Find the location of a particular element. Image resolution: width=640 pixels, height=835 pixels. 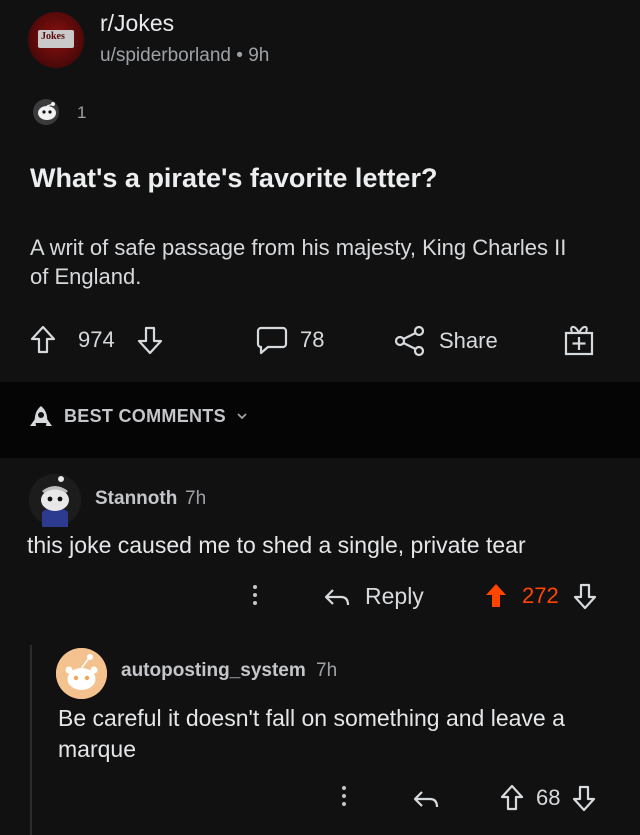

chevron-down-icon is located at coordinates (242, 416).